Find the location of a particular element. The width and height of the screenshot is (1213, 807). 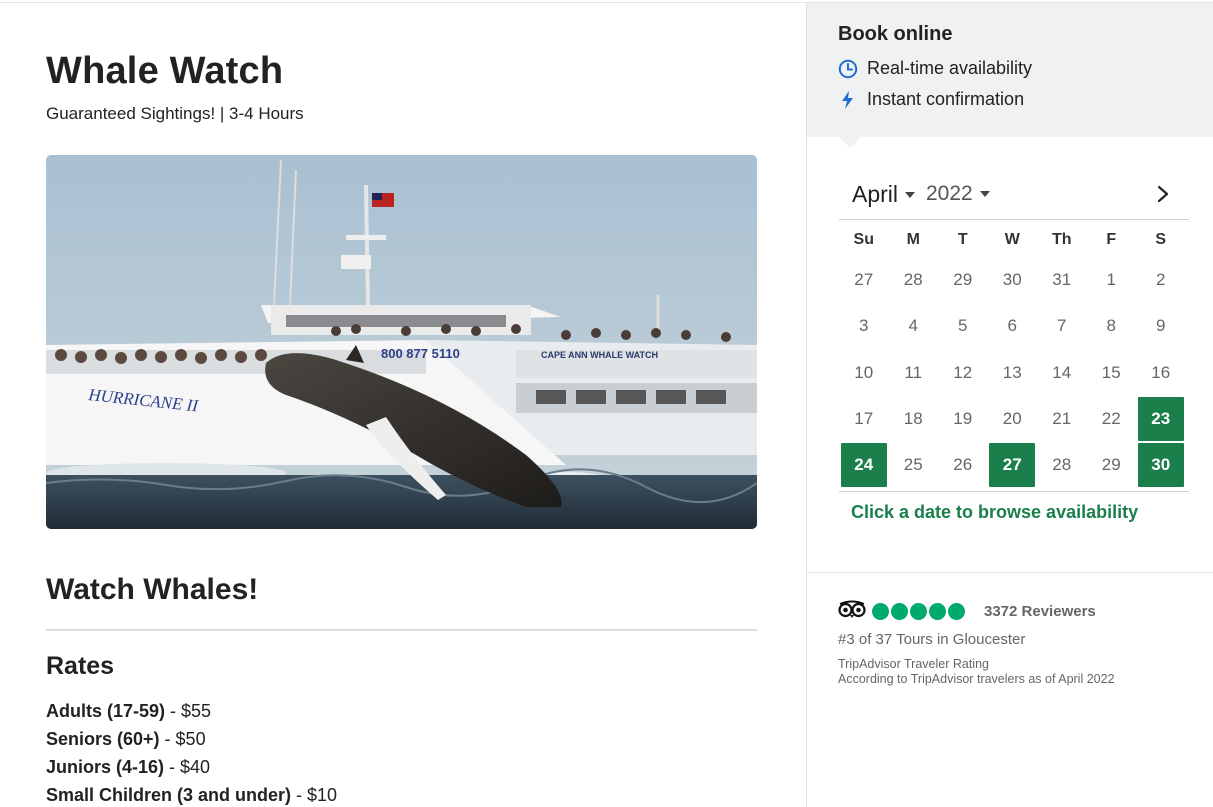

feature-instant: Instant confirmation is located at coordinates (931, 99).